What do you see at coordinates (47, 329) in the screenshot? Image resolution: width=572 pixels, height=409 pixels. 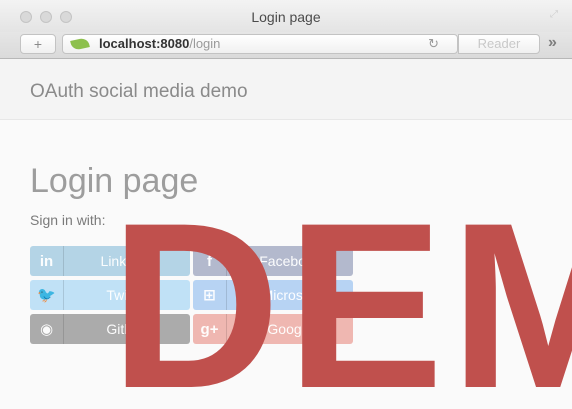 I see `github-icon: ◉` at bounding box center [47, 329].